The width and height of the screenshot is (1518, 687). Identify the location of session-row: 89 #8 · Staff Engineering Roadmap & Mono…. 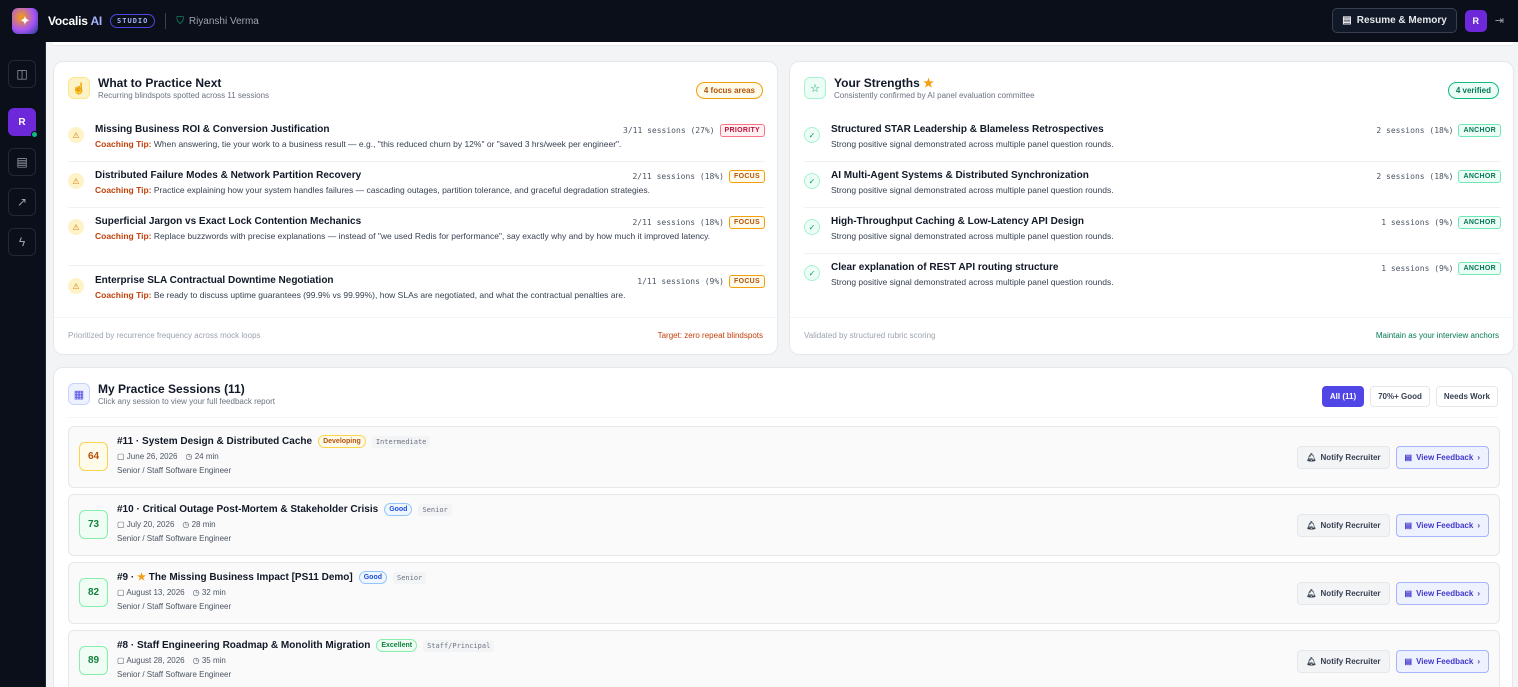
(784, 658).